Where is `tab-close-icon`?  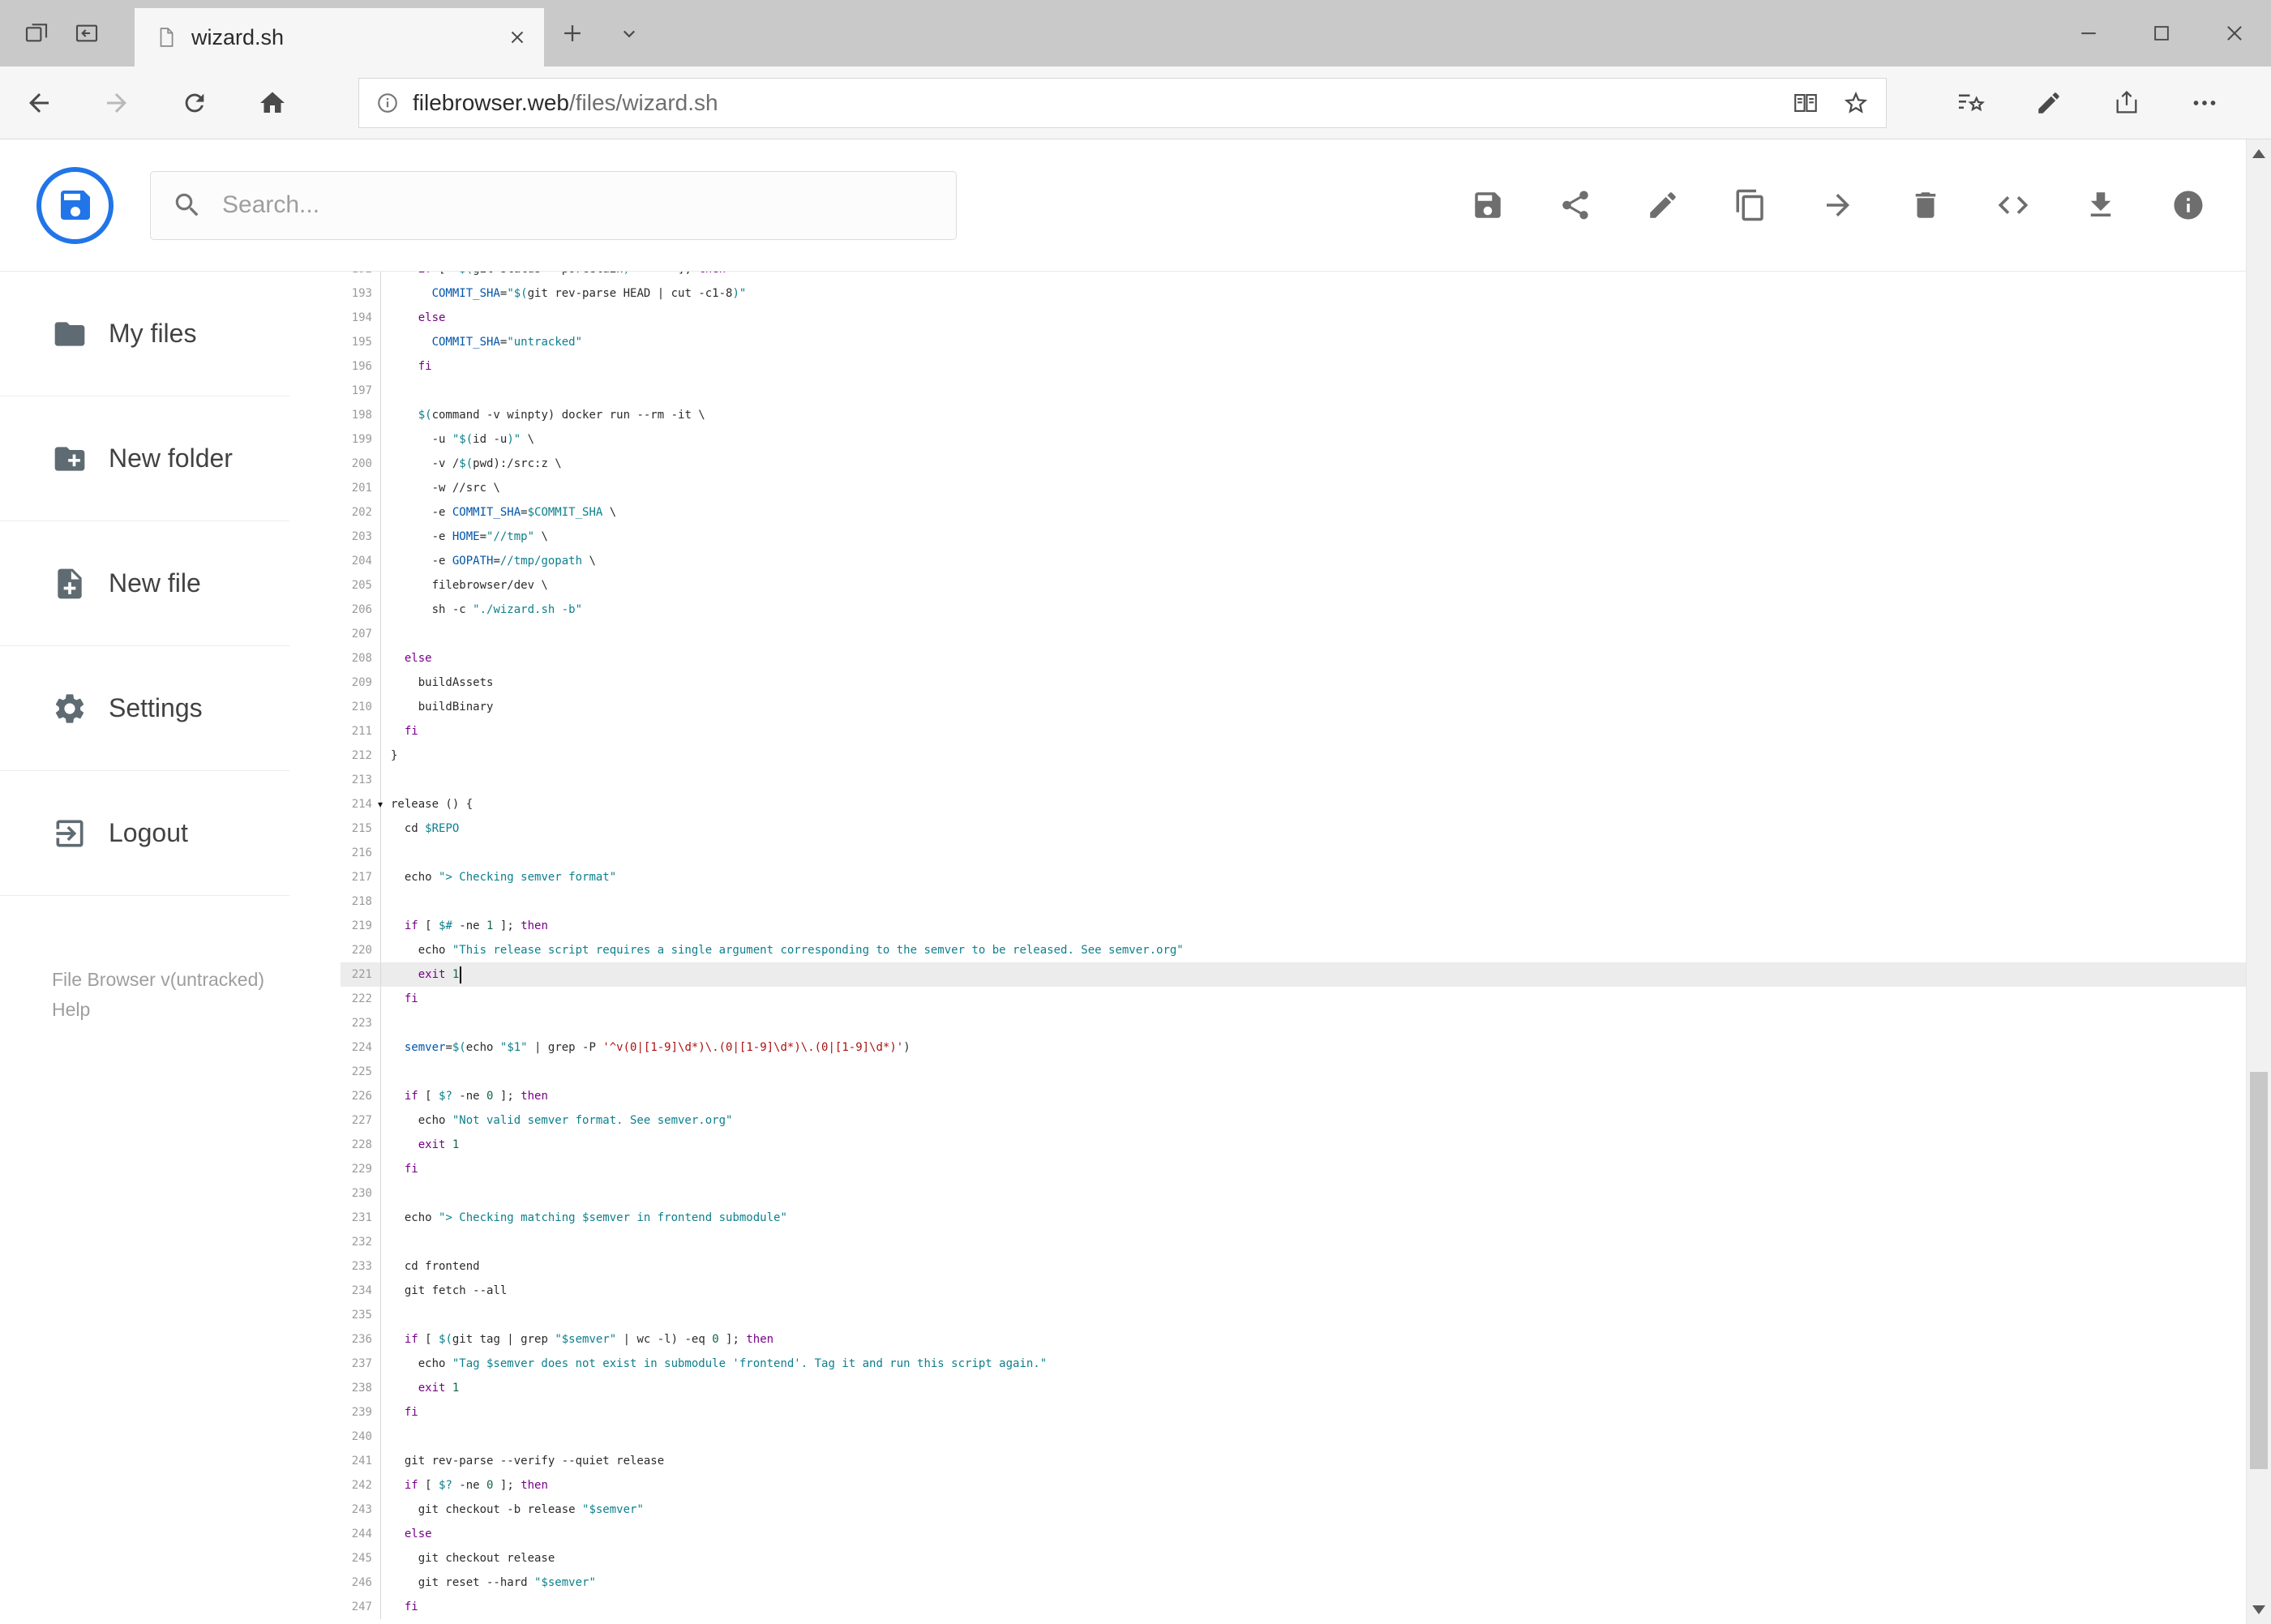
tab-close-icon is located at coordinates (518, 37).